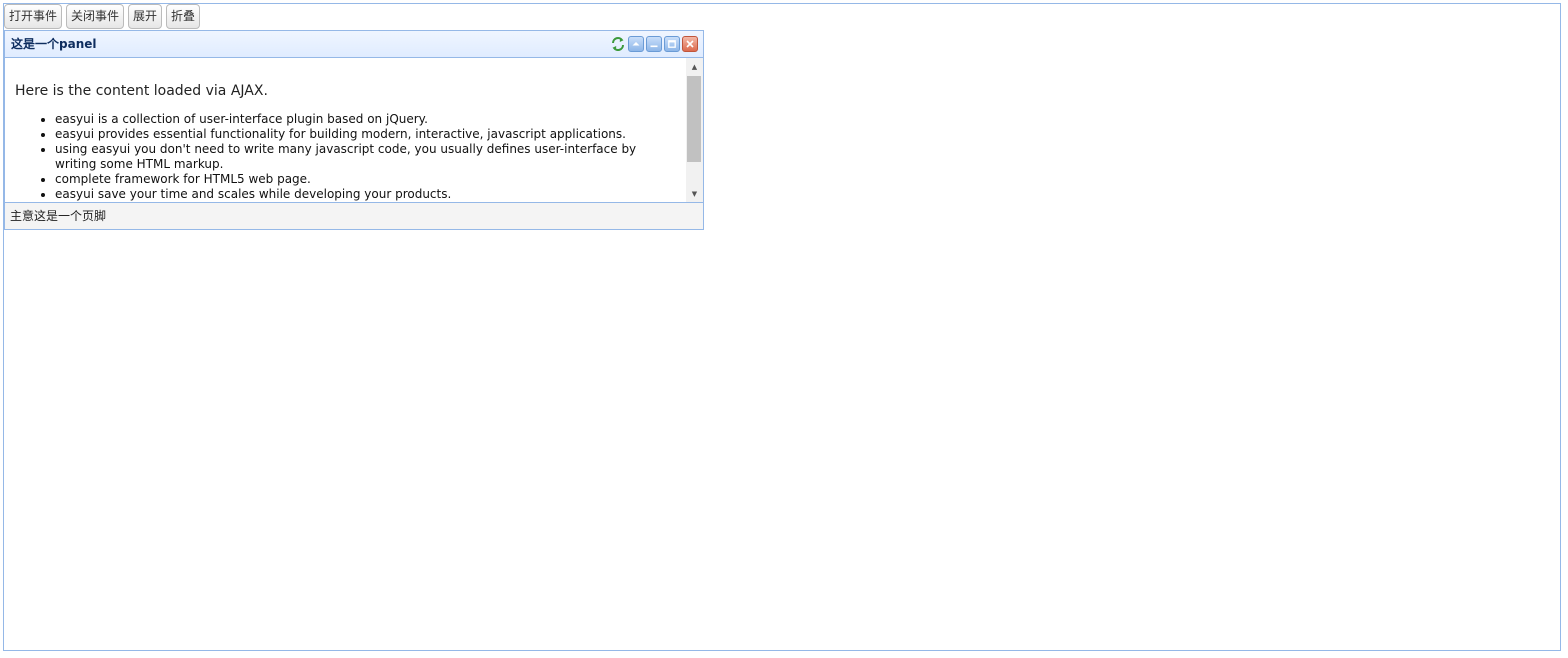  Describe the element at coordinates (141, 91) in the screenshot. I see `content-intro: Here is the content loaded via AJAX.` at that location.